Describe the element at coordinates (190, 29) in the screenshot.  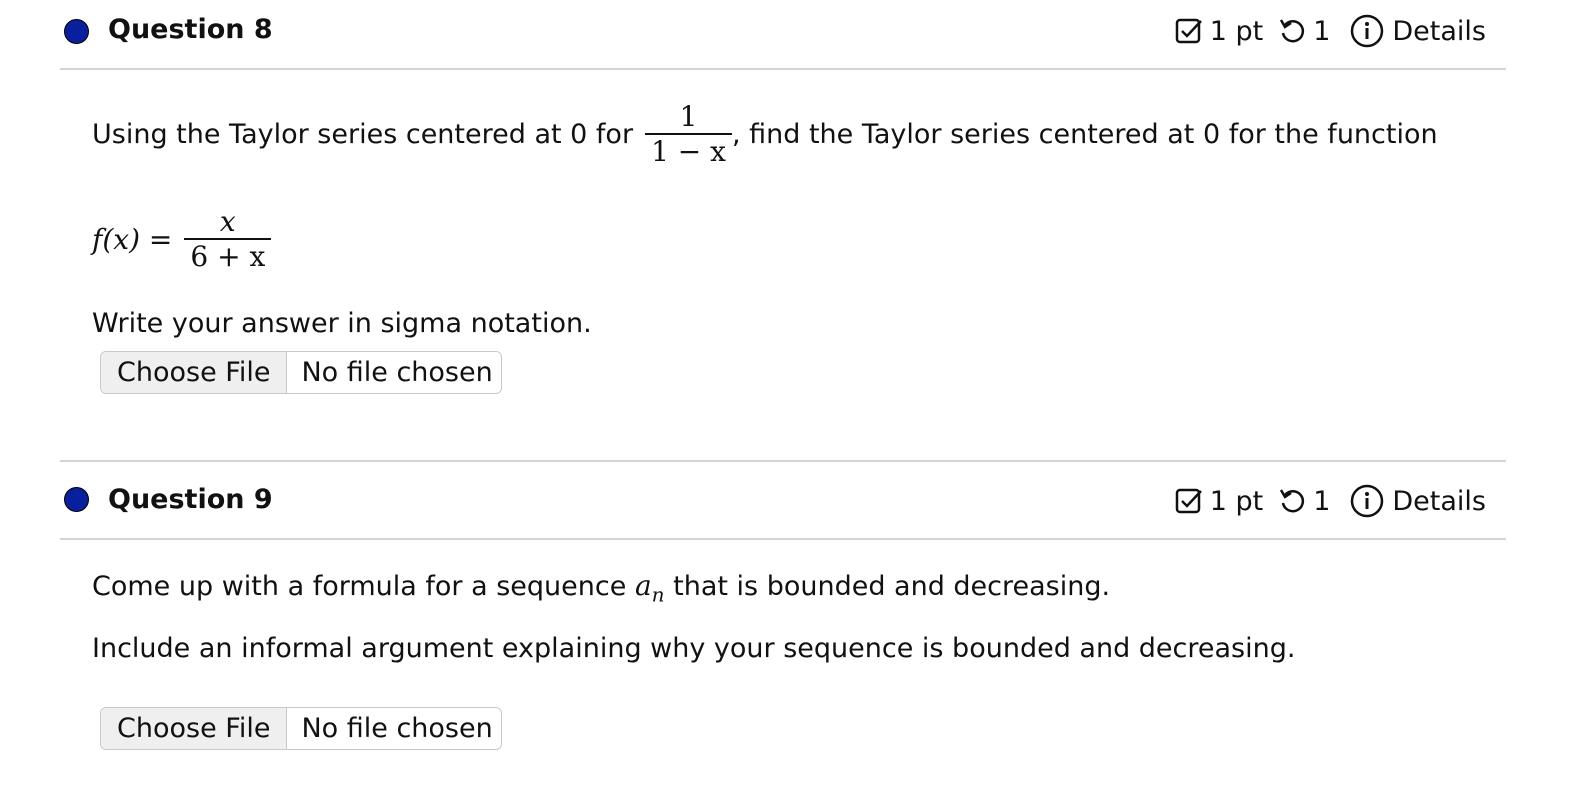
I see `question-title: Question 8` at that location.